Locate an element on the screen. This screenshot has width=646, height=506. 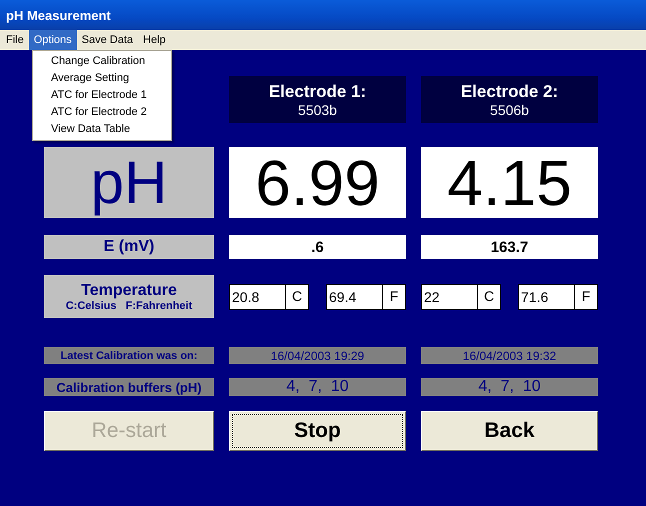
electrode-name: Electrode 2: is located at coordinates (509, 92).